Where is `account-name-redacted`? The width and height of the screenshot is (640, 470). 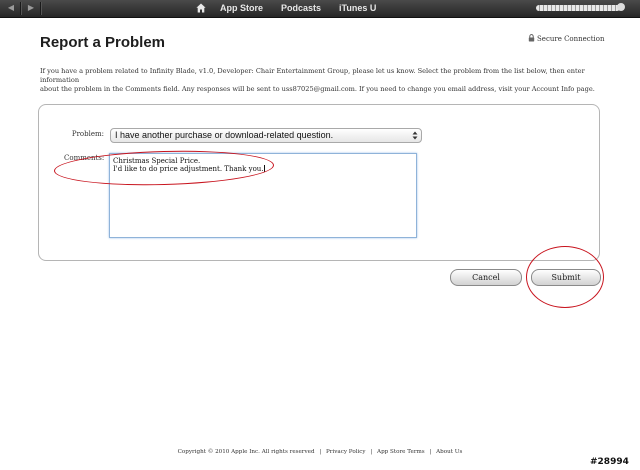 account-name-redacted is located at coordinates (578, 8).